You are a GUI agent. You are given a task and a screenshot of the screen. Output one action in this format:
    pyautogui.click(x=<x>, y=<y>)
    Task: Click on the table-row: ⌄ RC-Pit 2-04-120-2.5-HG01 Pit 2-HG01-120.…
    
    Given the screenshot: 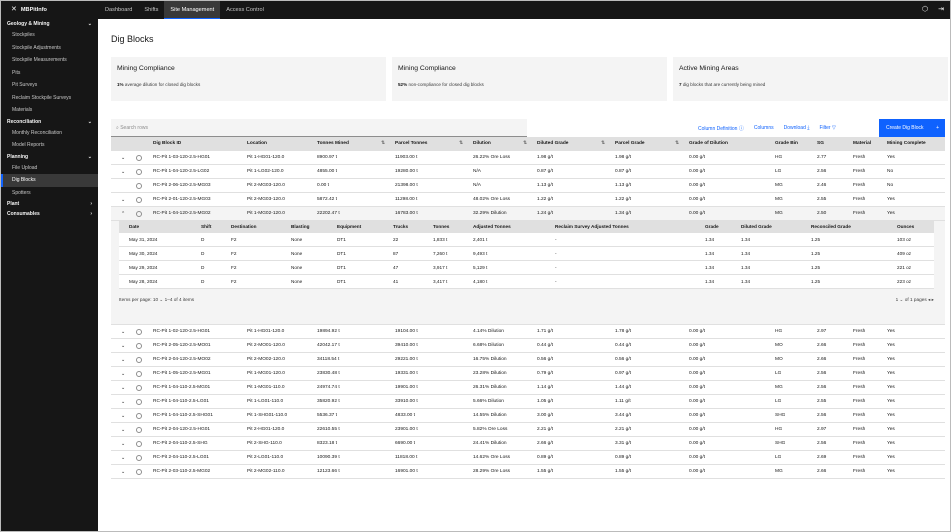 What is the action you would take?
    pyautogui.click(x=528, y=430)
    